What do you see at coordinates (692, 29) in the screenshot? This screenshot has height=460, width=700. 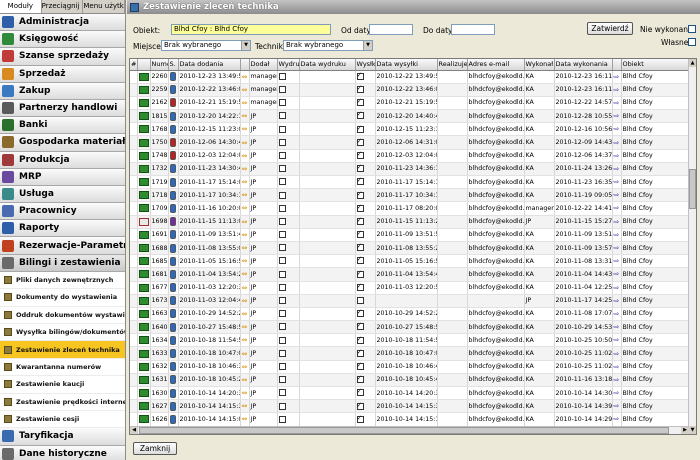 I see `nie-wykonane-checkbox` at bounding box center [692, 29].